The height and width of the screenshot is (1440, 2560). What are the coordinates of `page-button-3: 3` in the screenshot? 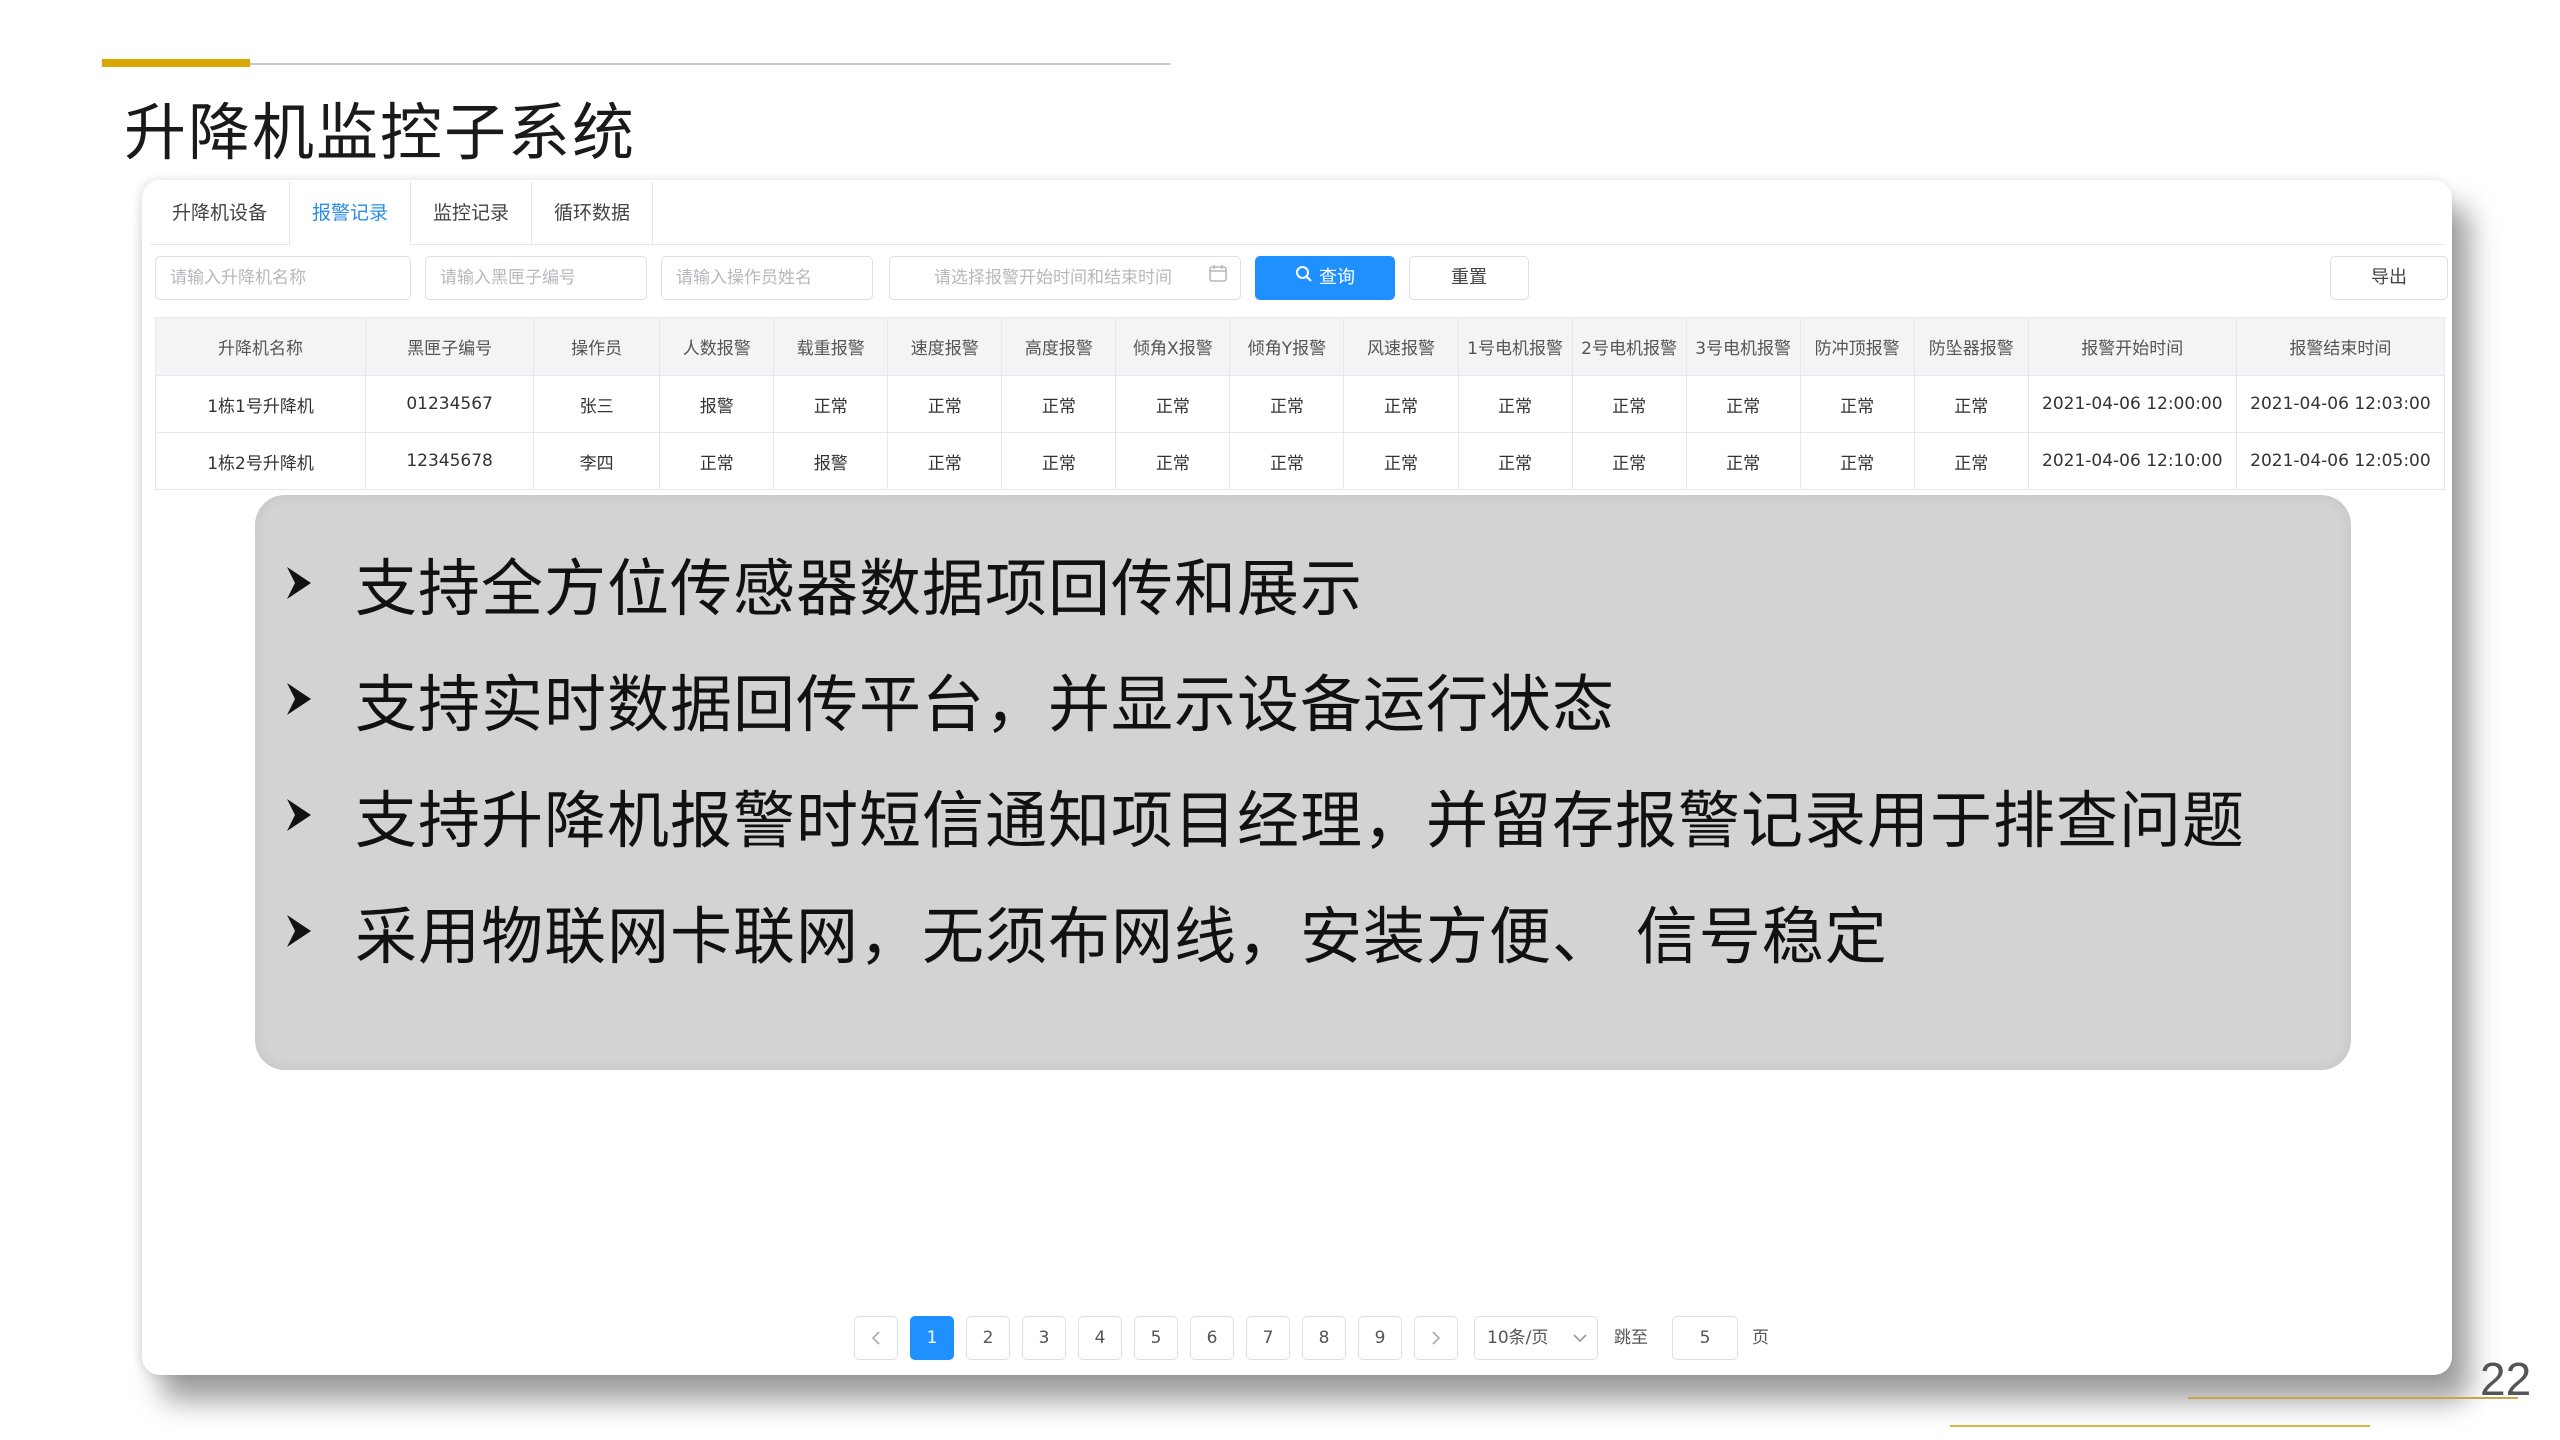 It's located at (1044, 1338).